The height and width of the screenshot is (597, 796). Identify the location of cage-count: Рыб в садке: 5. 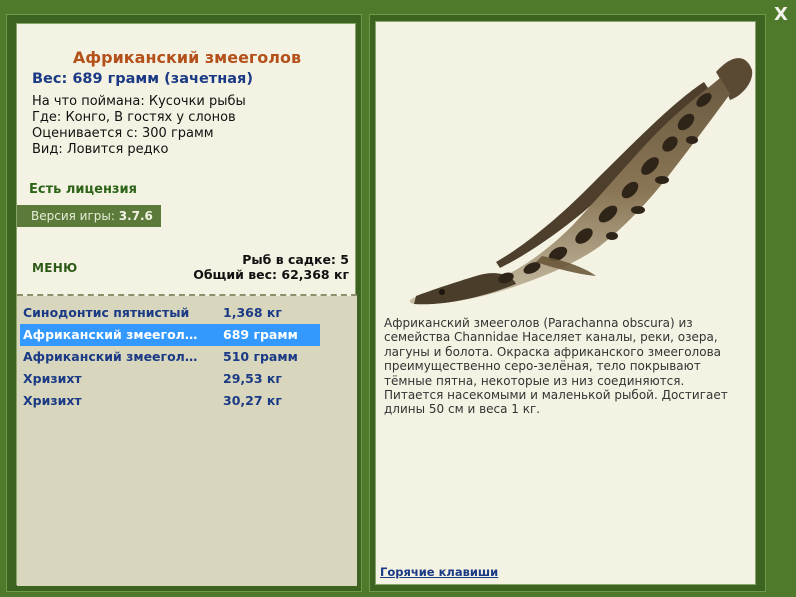
(271, 259).